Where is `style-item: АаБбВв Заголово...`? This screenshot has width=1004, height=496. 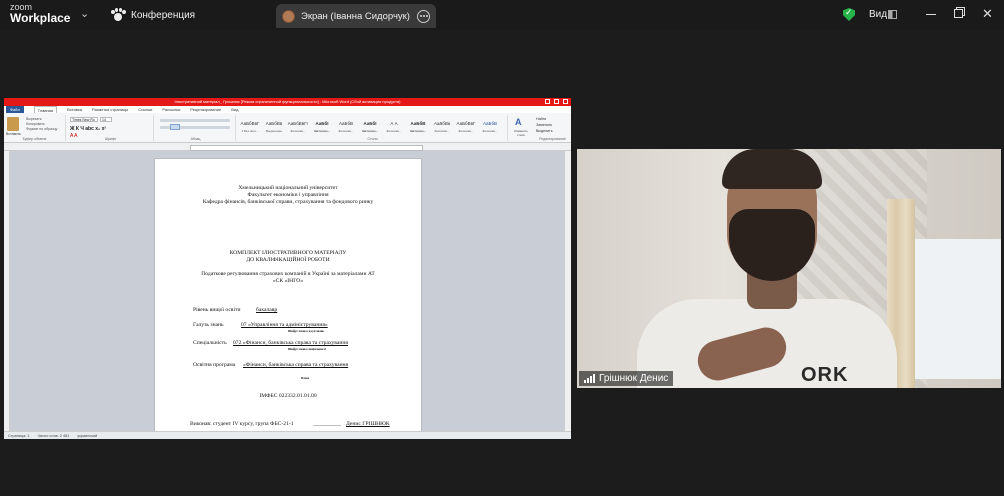
style-item: АаБбВв Заголово... is located at coordinates (442, 127).